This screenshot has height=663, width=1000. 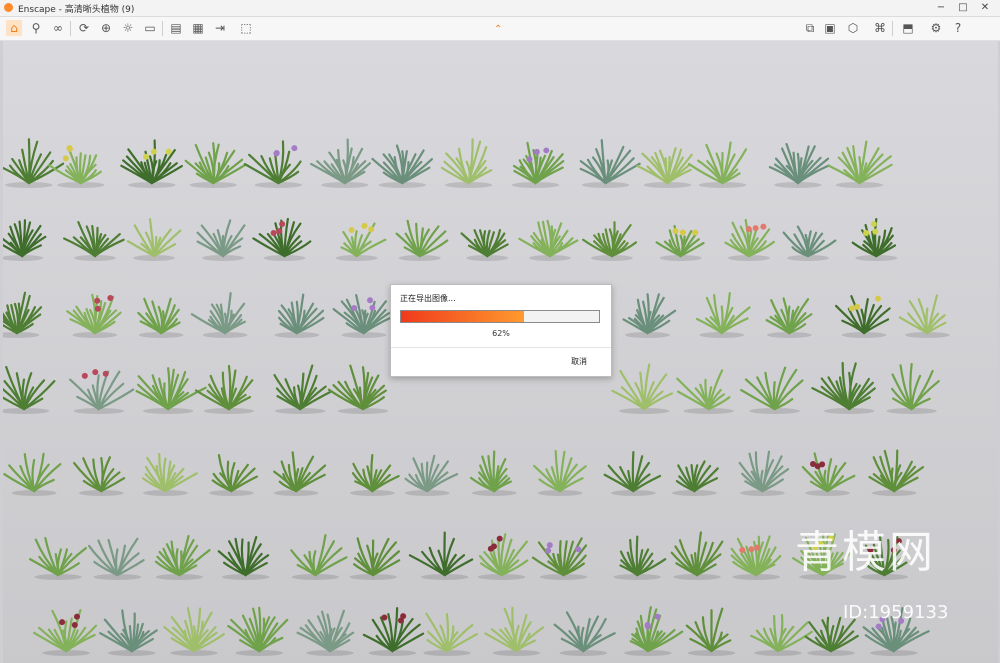 I want to click on monitor-icon: ▣, so click(x=830, y=28).